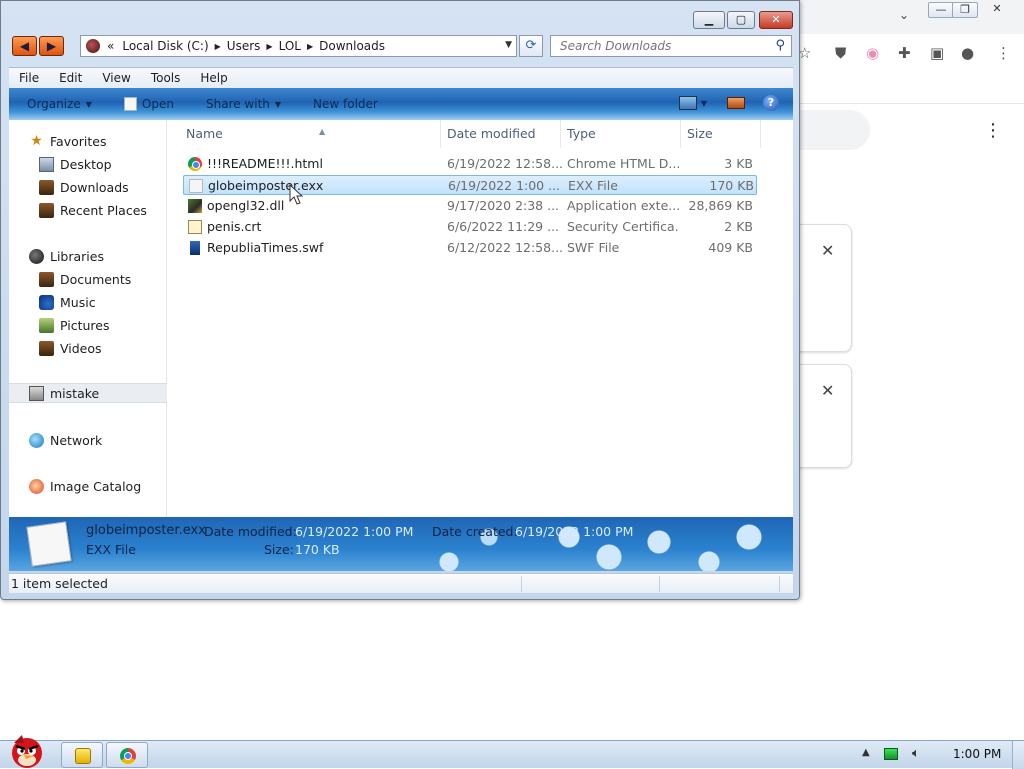 The image size is (1024, 769). I want to click on file-type: EXX File, so click(593, 185).